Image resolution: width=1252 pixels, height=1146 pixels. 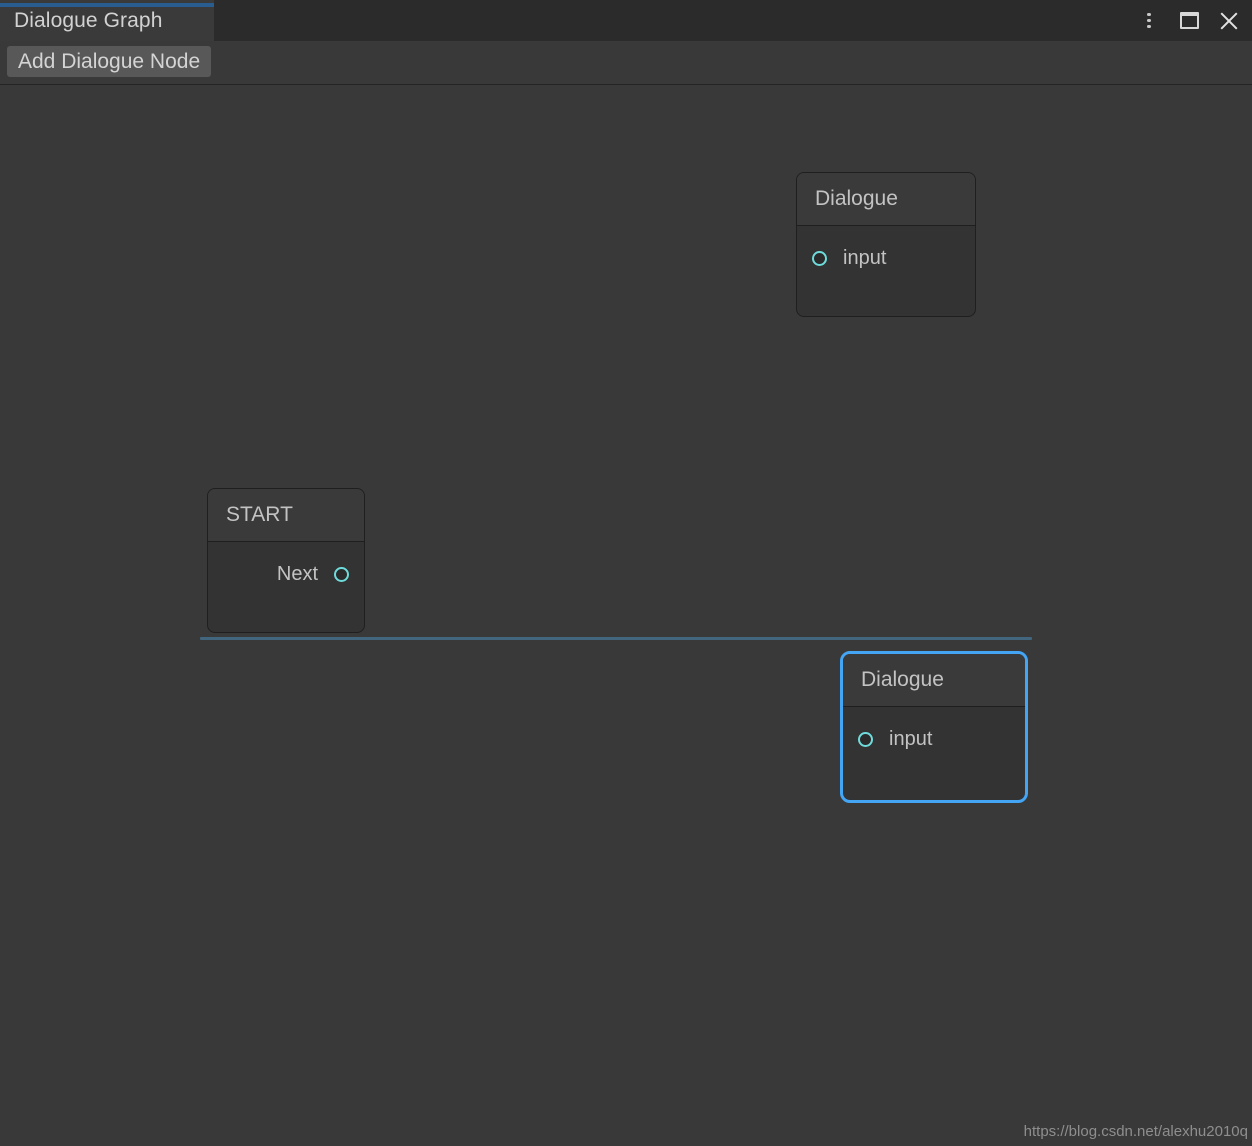 I want to click on graph-node-dialogue-selected: Dialogue input, so click(x=934, y=727).